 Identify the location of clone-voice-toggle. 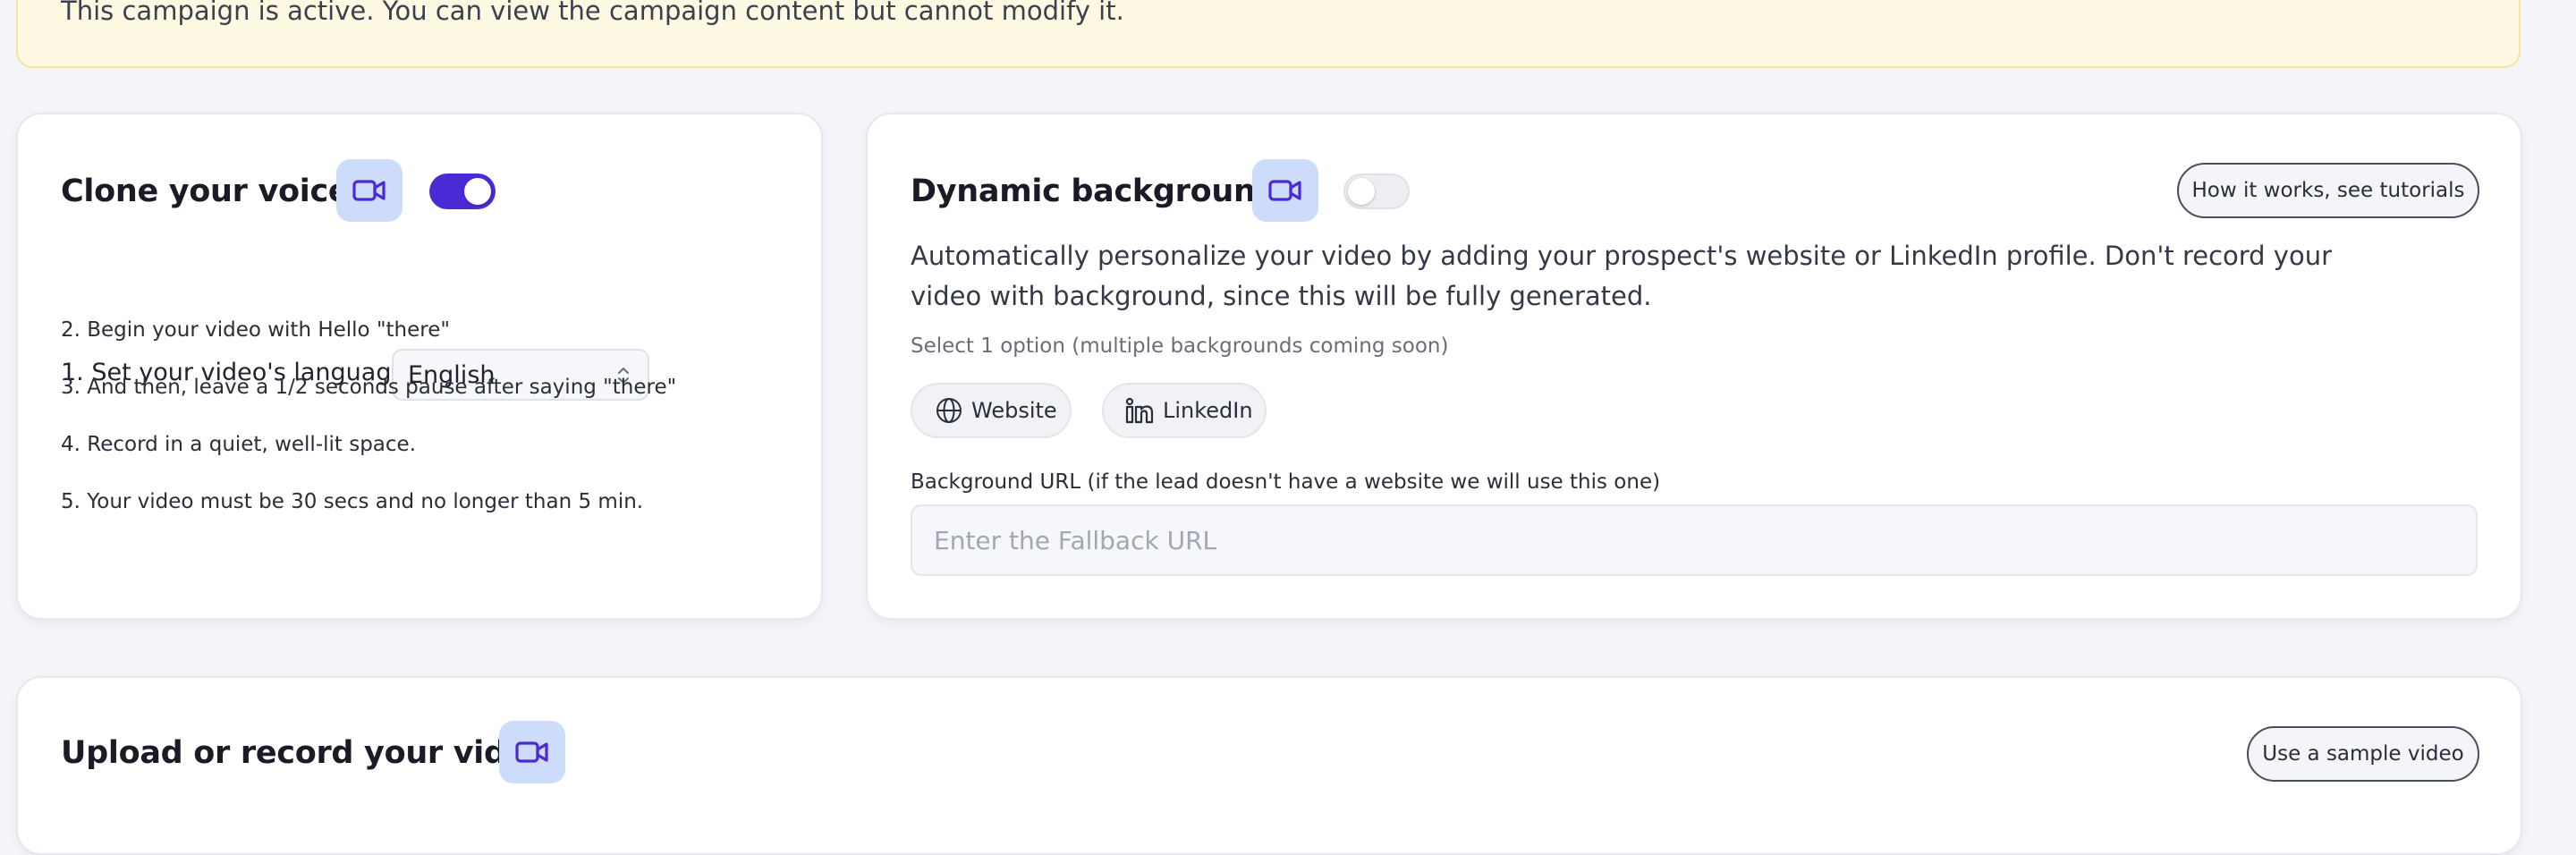
(462, 192).